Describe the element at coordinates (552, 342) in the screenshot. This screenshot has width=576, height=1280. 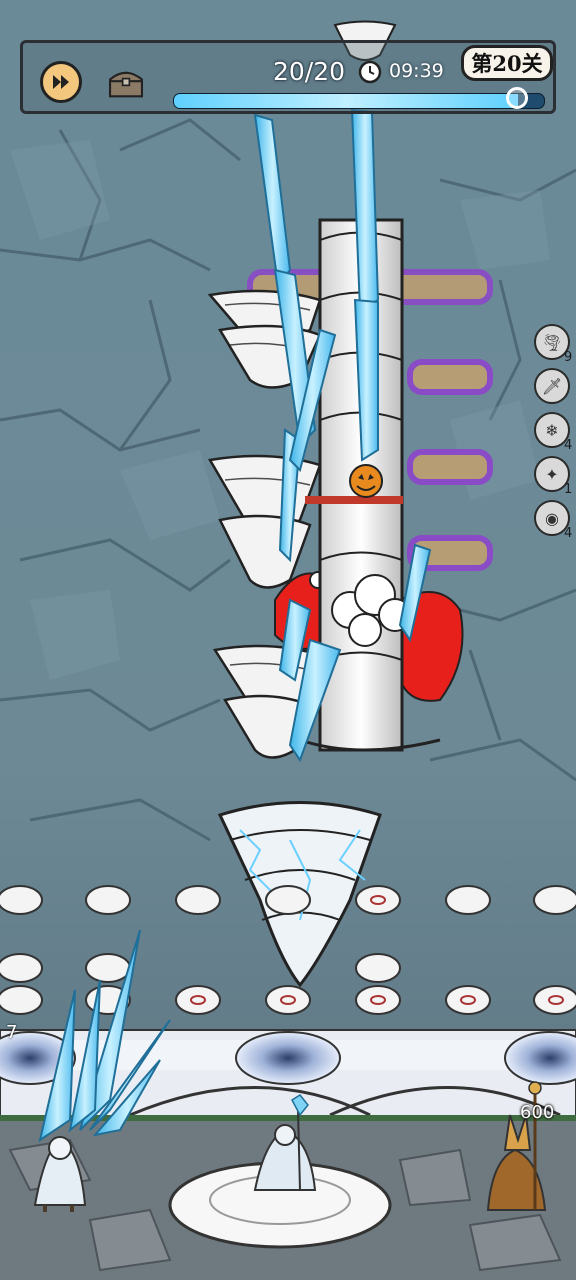
I see `tornado-skill-icon-glyph: 🌪` at that location.